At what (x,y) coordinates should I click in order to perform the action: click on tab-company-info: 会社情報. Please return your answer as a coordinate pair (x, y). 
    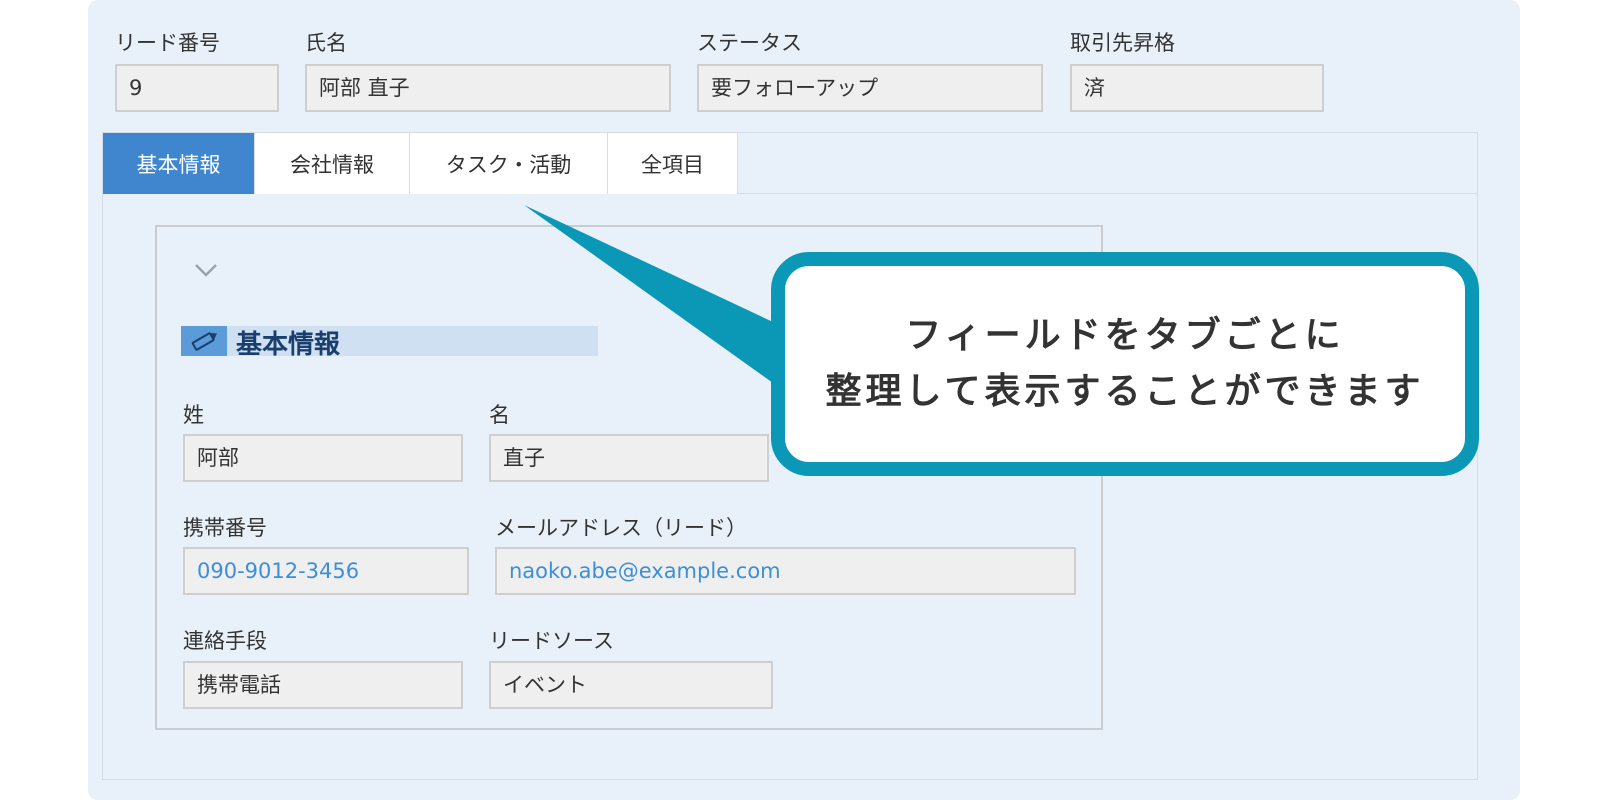
    Looking at the image, I should click on (332, 163).